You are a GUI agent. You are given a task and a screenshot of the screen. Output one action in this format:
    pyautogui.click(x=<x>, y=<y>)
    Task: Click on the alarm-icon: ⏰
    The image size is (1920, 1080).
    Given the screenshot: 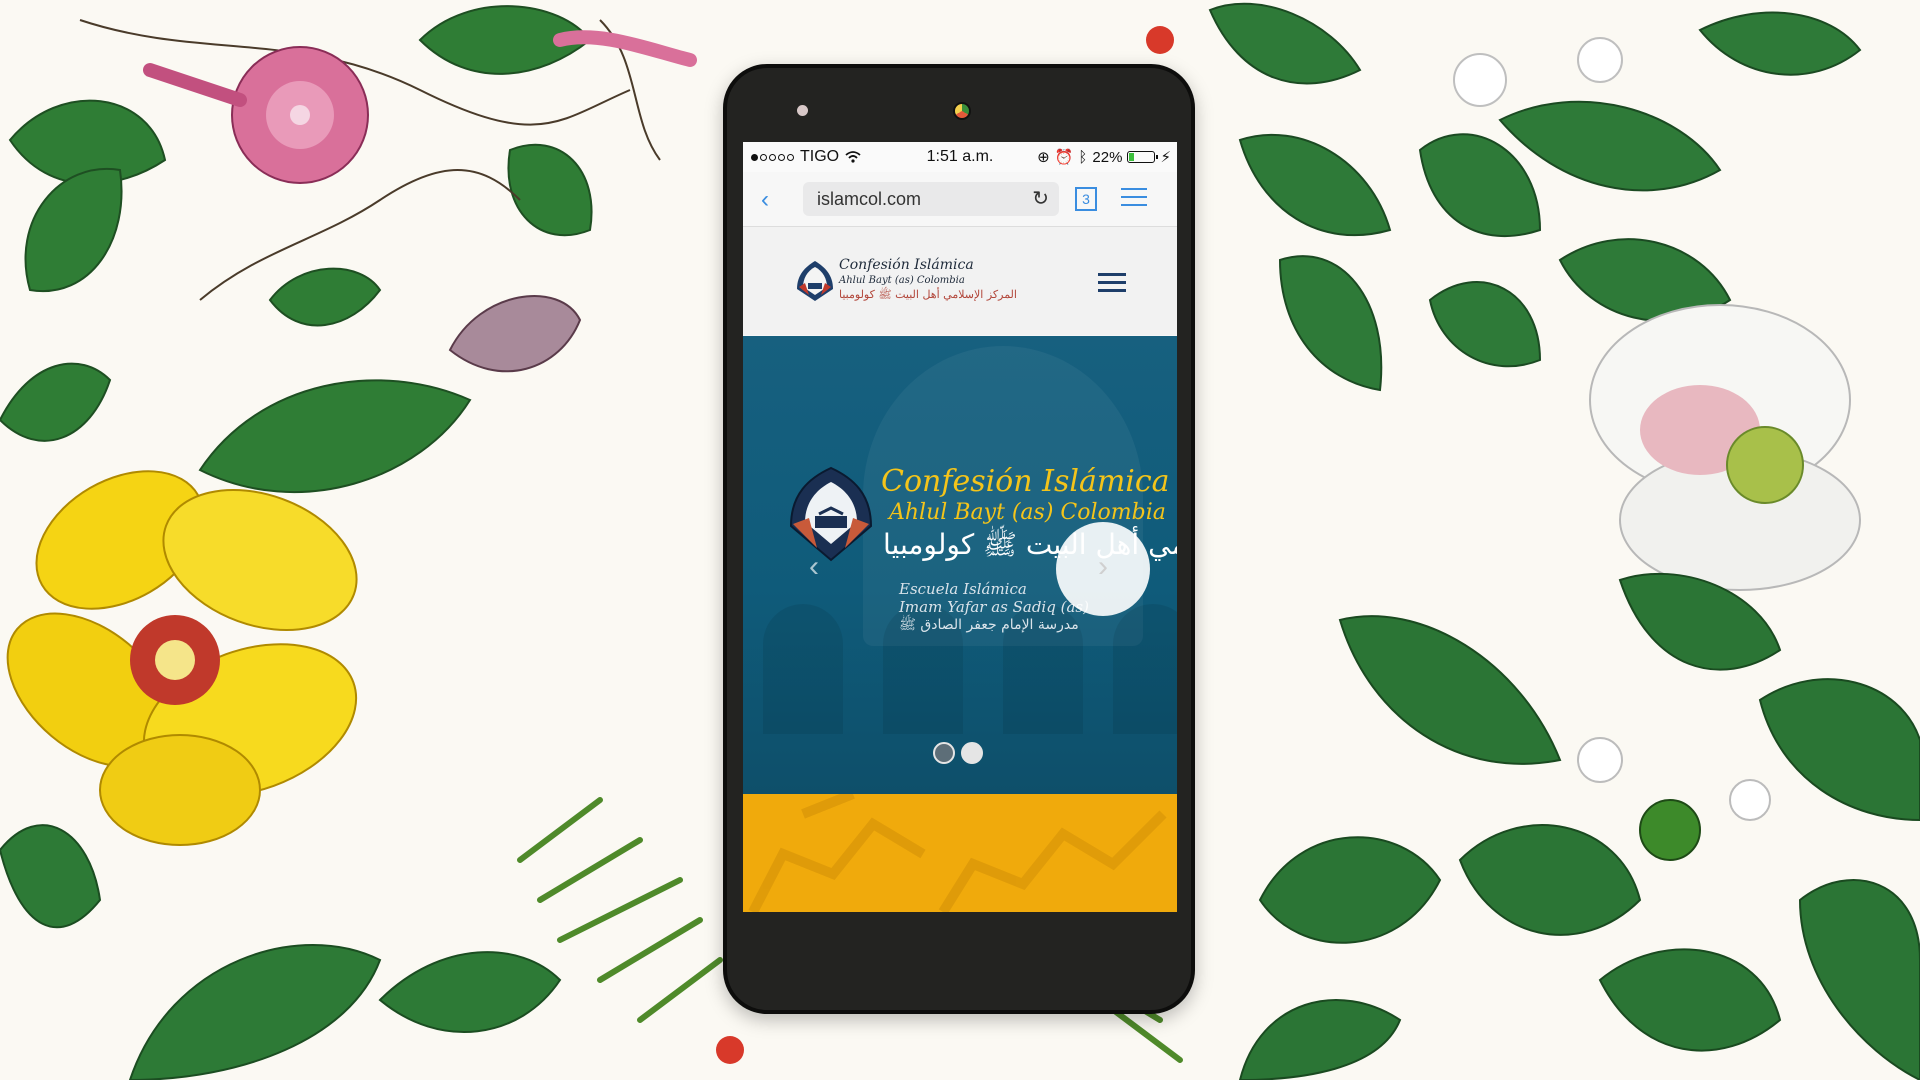 What is the action you would take?
    pyautogui.click(x=1064, y=157)
    